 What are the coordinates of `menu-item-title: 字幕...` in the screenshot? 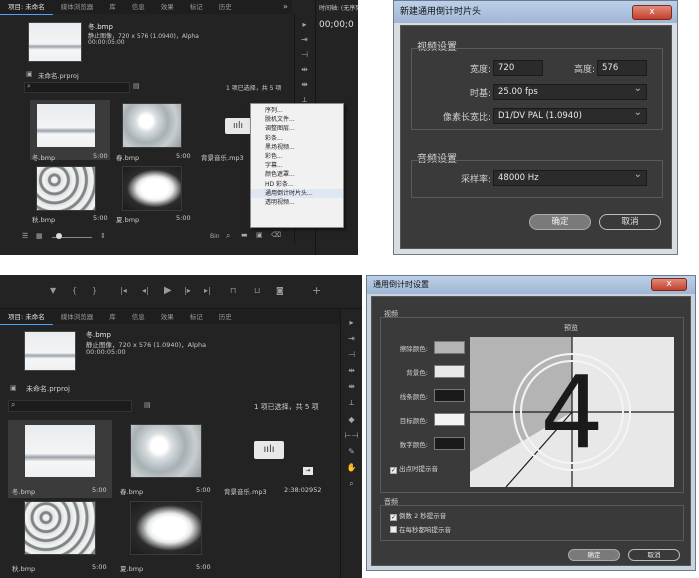 It's located at (297, 165).